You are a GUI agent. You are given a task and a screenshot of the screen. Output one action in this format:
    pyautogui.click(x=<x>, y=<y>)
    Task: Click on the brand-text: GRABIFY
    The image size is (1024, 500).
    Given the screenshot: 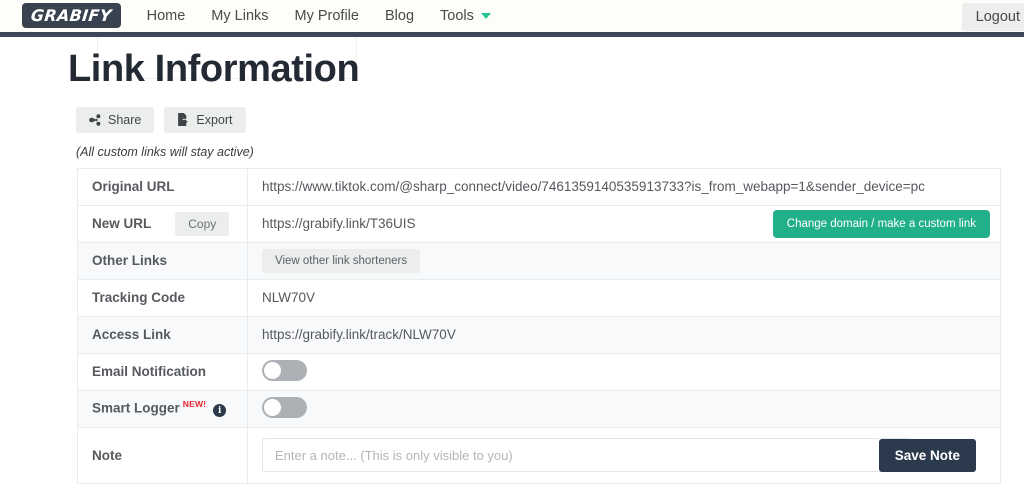 What is the action you would take?
    pyautogui.click(x=71, y=15)
    